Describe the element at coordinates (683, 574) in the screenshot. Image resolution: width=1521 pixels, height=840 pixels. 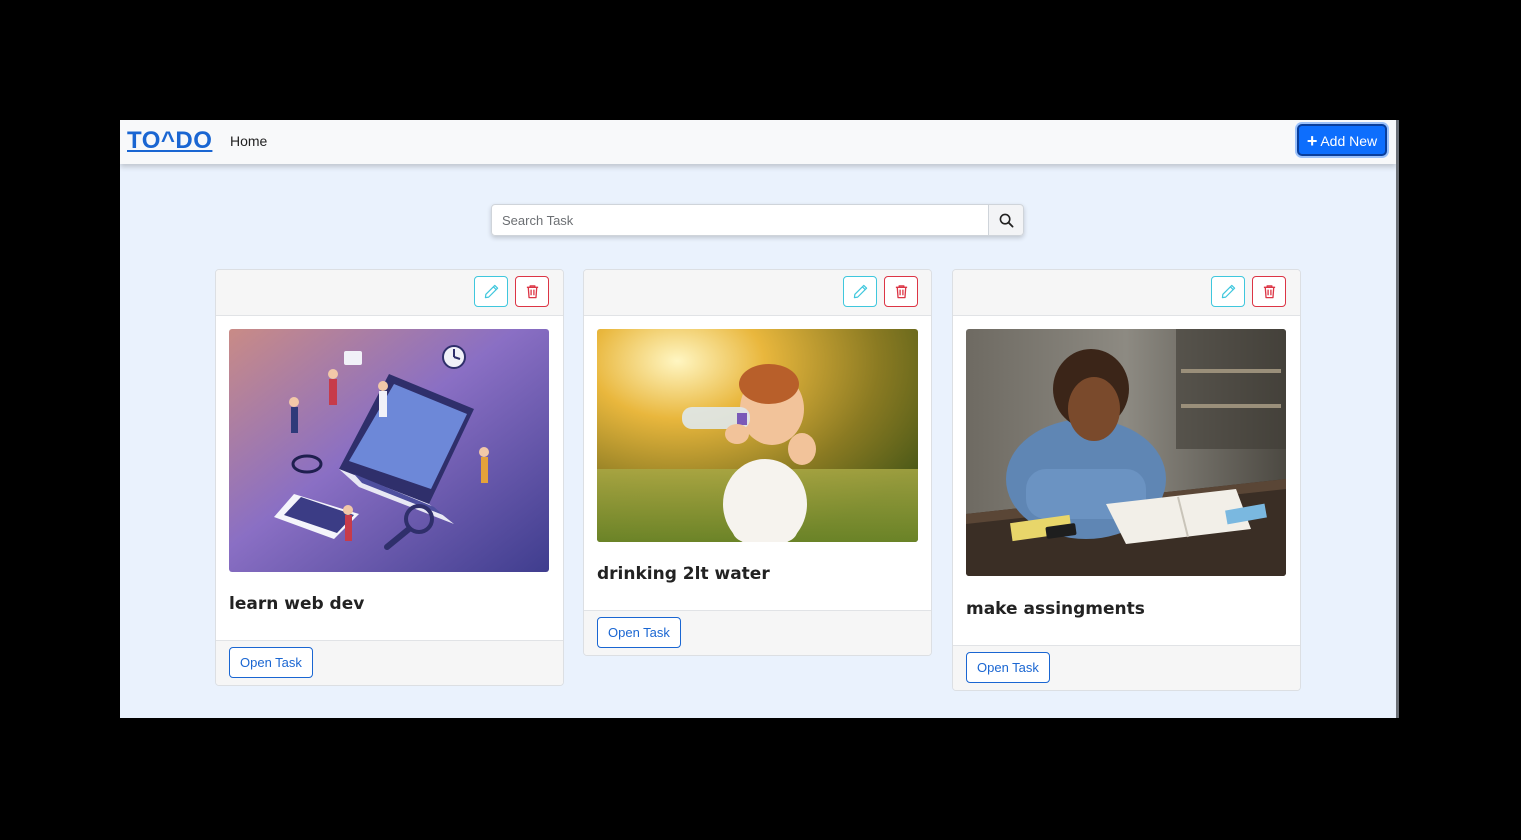
I see `task-title: drinking 2lt water` at that location.